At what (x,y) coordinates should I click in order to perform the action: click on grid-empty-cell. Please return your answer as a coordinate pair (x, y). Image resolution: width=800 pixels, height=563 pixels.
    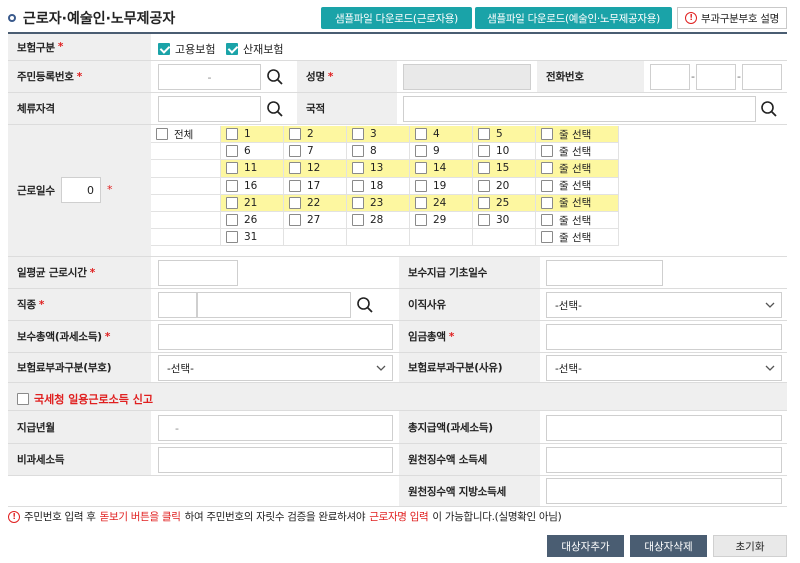
    Looking at the image, I should click on (315, 238).